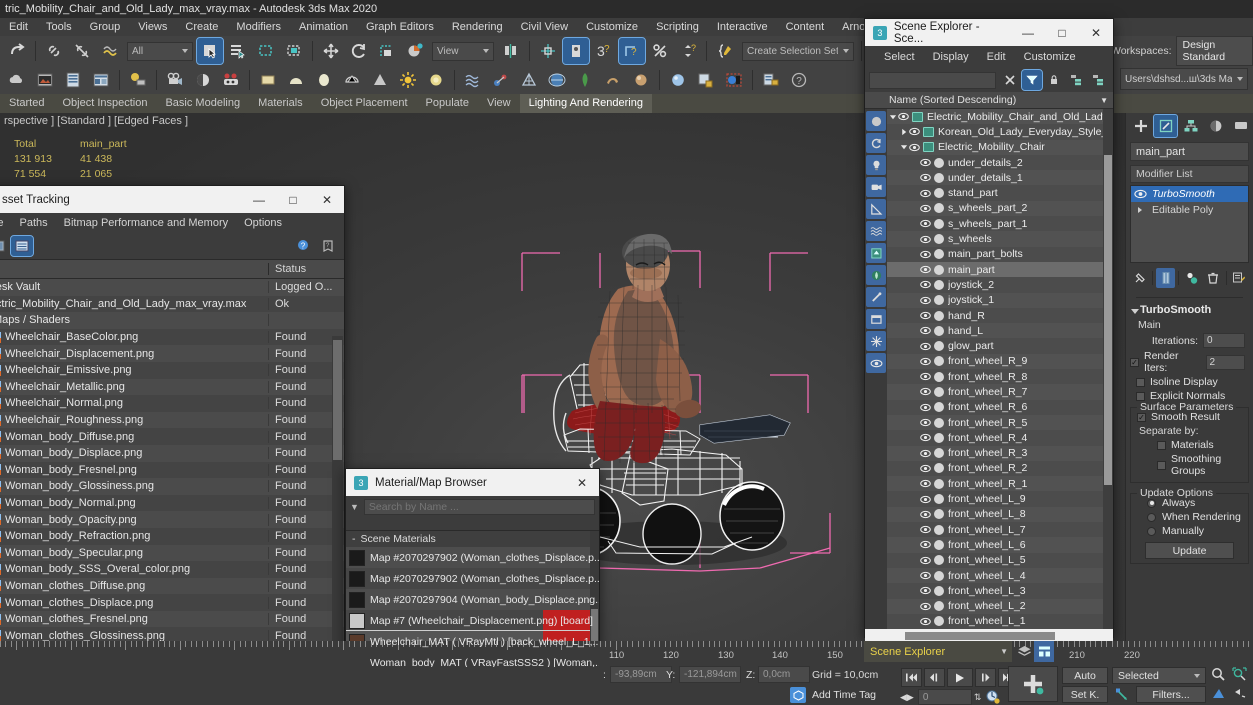 The image size is (1253, 705). Describe the element at coordinates (172, 387) in the screenshot. I see `asset-row: Wheelchair_Metallic.png Found` at that location.